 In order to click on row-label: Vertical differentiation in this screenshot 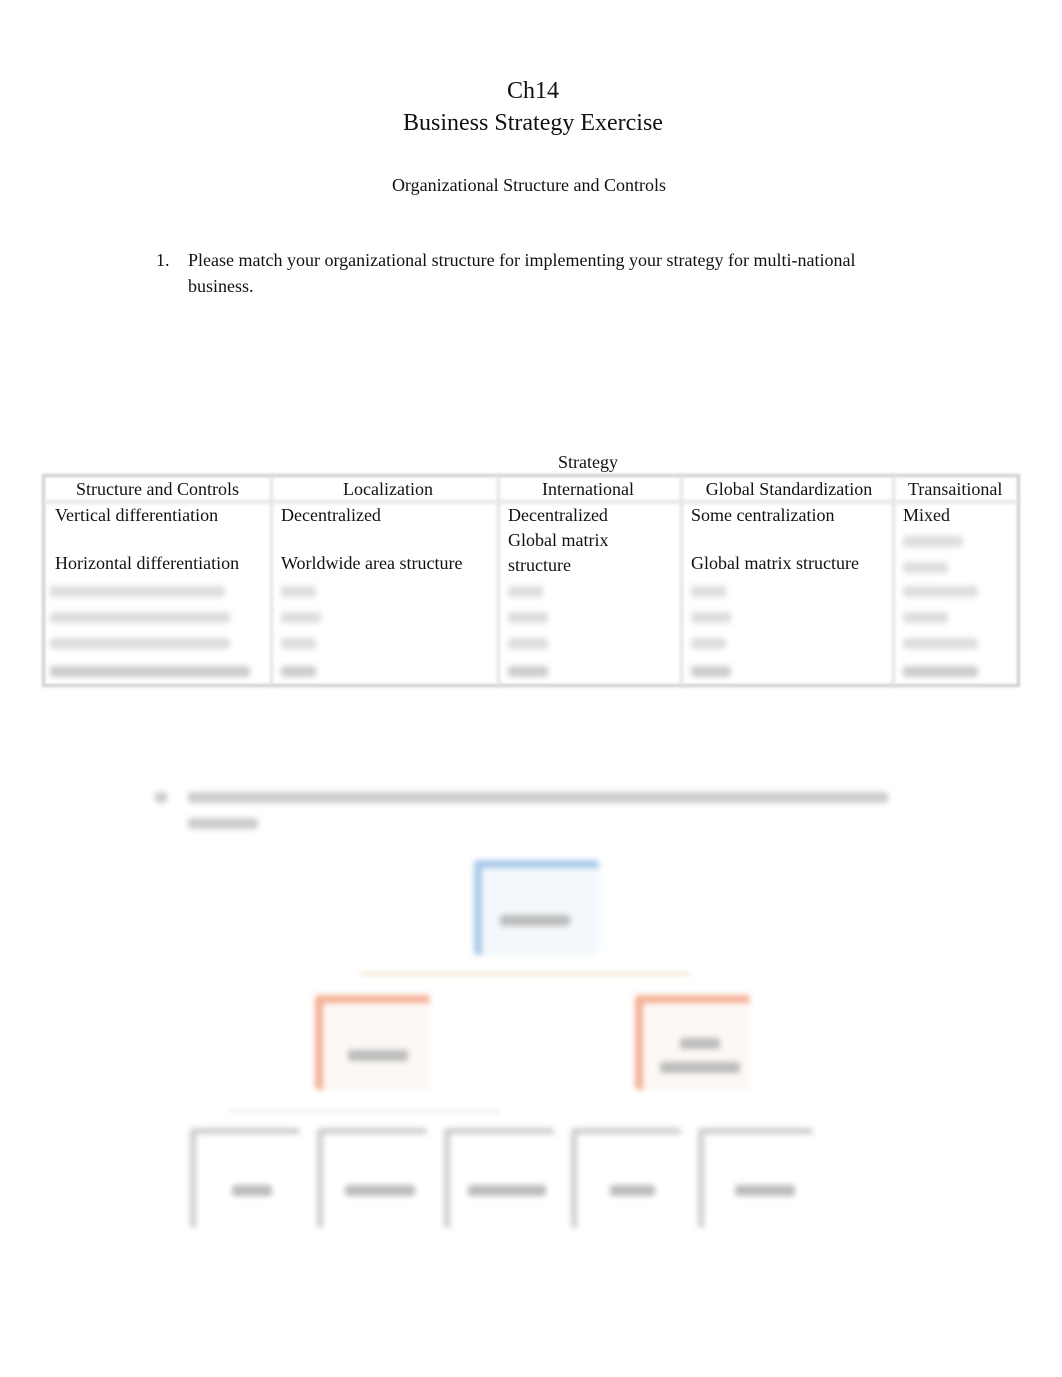, I will do `click(137, 515)`.